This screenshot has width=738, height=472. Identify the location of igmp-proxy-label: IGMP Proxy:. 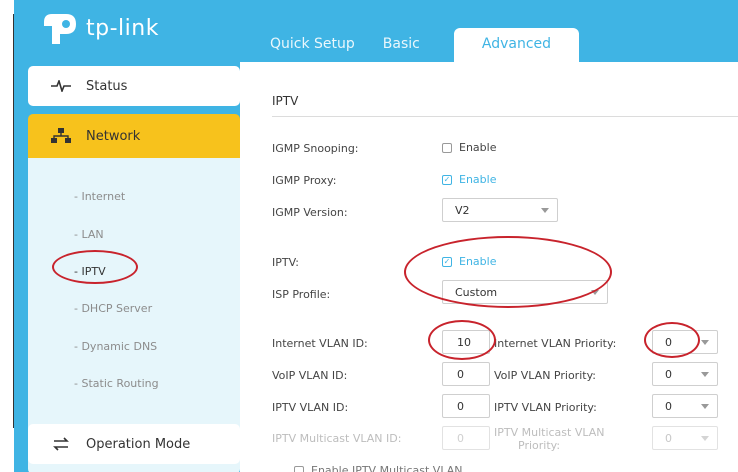
(304, 180).